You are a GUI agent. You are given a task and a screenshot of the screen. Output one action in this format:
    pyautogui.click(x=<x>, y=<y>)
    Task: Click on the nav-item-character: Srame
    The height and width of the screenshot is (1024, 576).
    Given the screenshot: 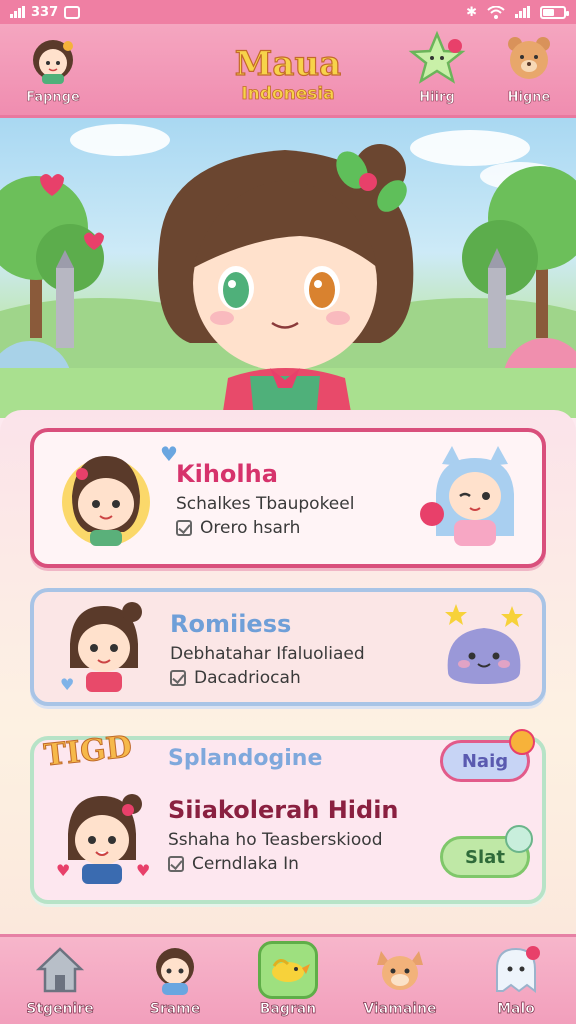 What is the action you would take?
    pyautogui.click(x=175, y=979)
    